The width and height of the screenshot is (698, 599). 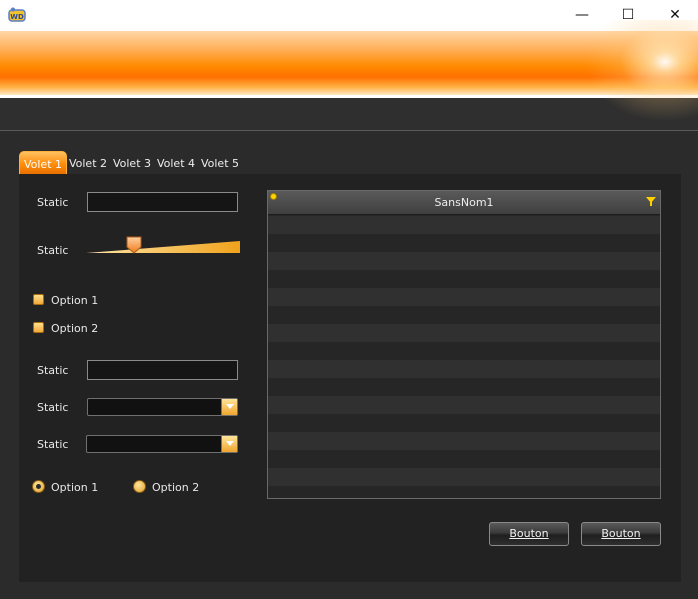 What do you see at coordinates (74, 487) in the screenshot?
I see `radio-option-1-label: Option 1` at bounding box center [74, 487].